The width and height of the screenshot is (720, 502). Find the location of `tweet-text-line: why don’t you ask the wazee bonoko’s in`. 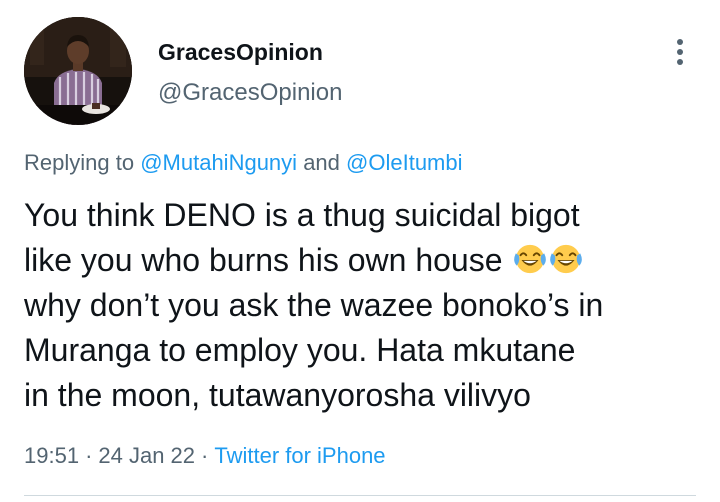

tweet-text-line: why don’t you ask the wazee bonoko’s in is located at coordinates (364, 305).